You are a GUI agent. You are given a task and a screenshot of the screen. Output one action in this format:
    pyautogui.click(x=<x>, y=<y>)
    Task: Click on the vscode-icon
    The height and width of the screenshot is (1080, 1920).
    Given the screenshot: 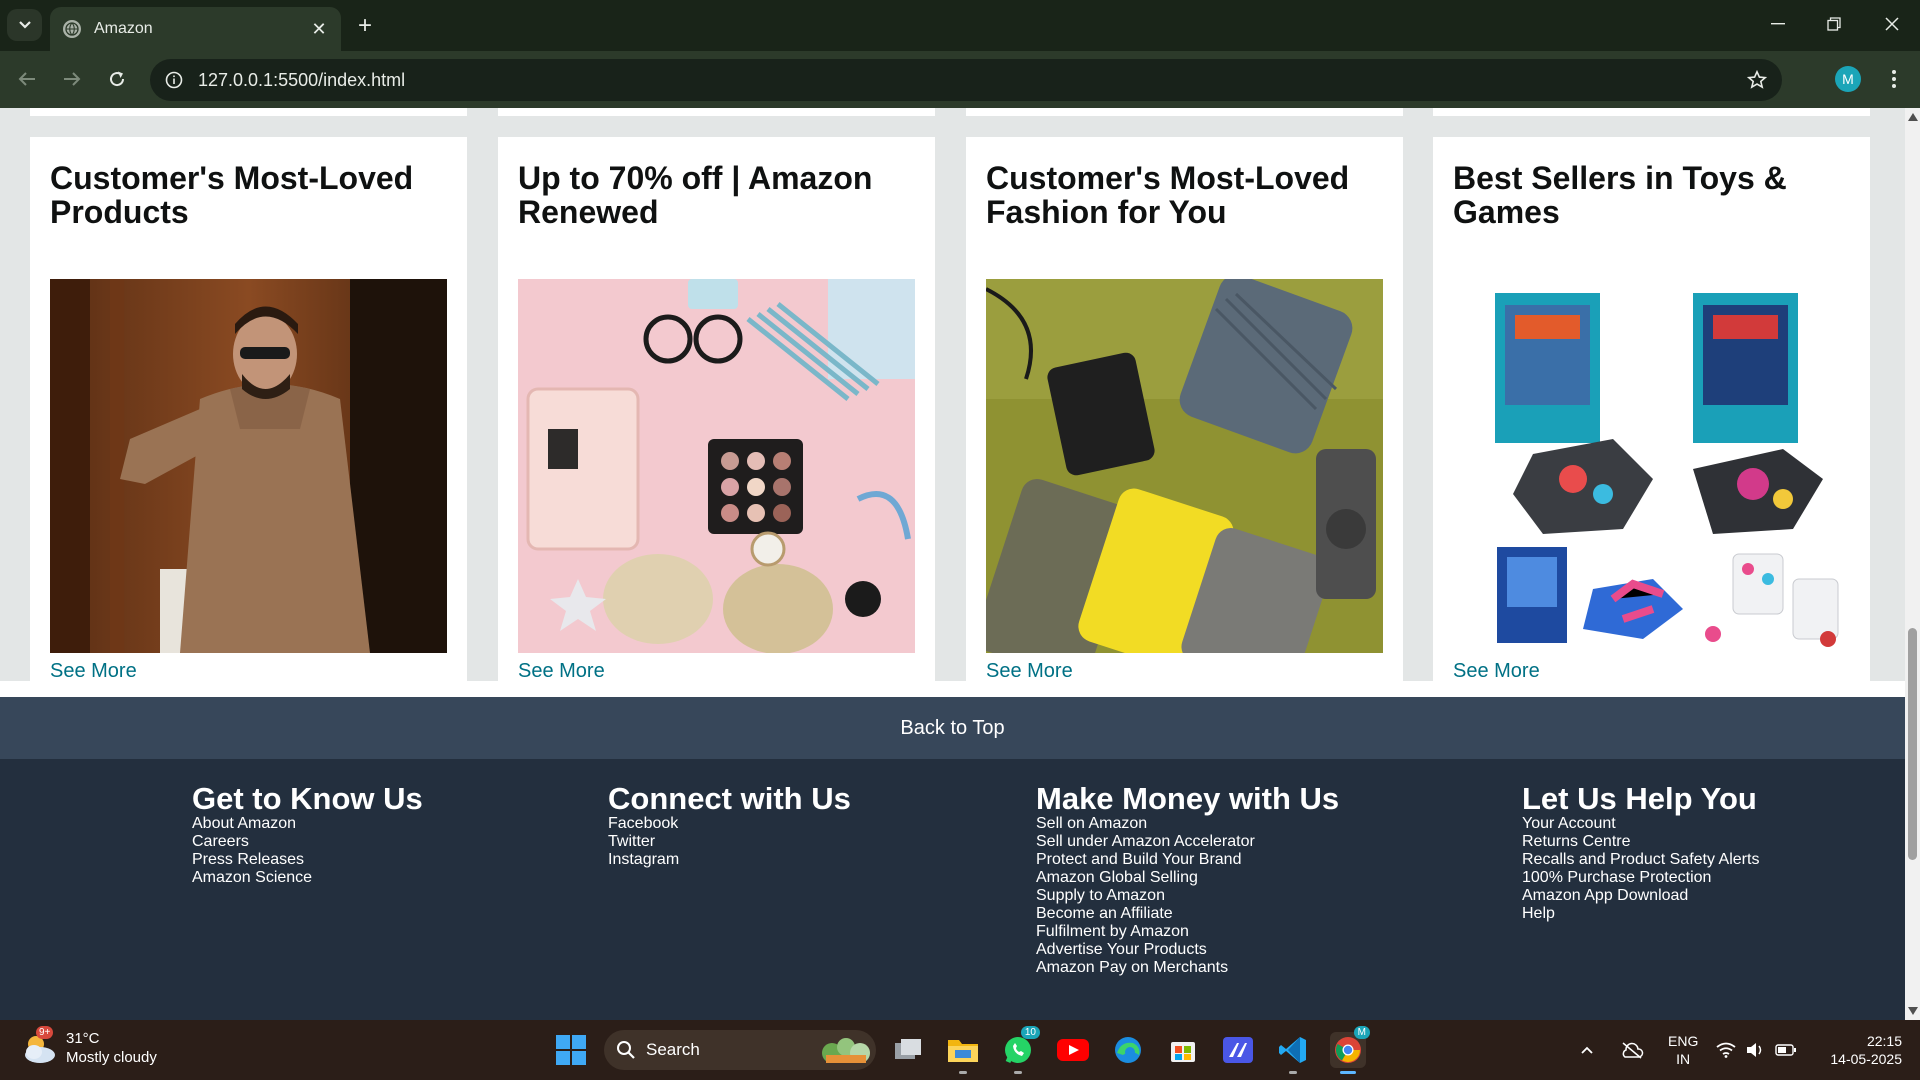 What is the action you would take?
    pyautogui.click(x=1293, y=1053)
    